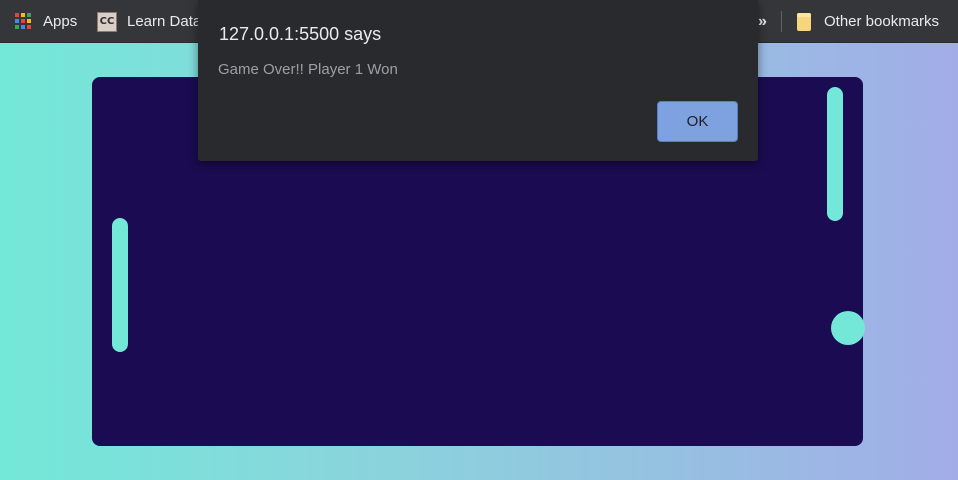 This screenshot has height=480, width=958. Describe the element at coordinates (164, 21) in the screenshot. I see `bookmark-learn-data-label: Learn Data` at that location.